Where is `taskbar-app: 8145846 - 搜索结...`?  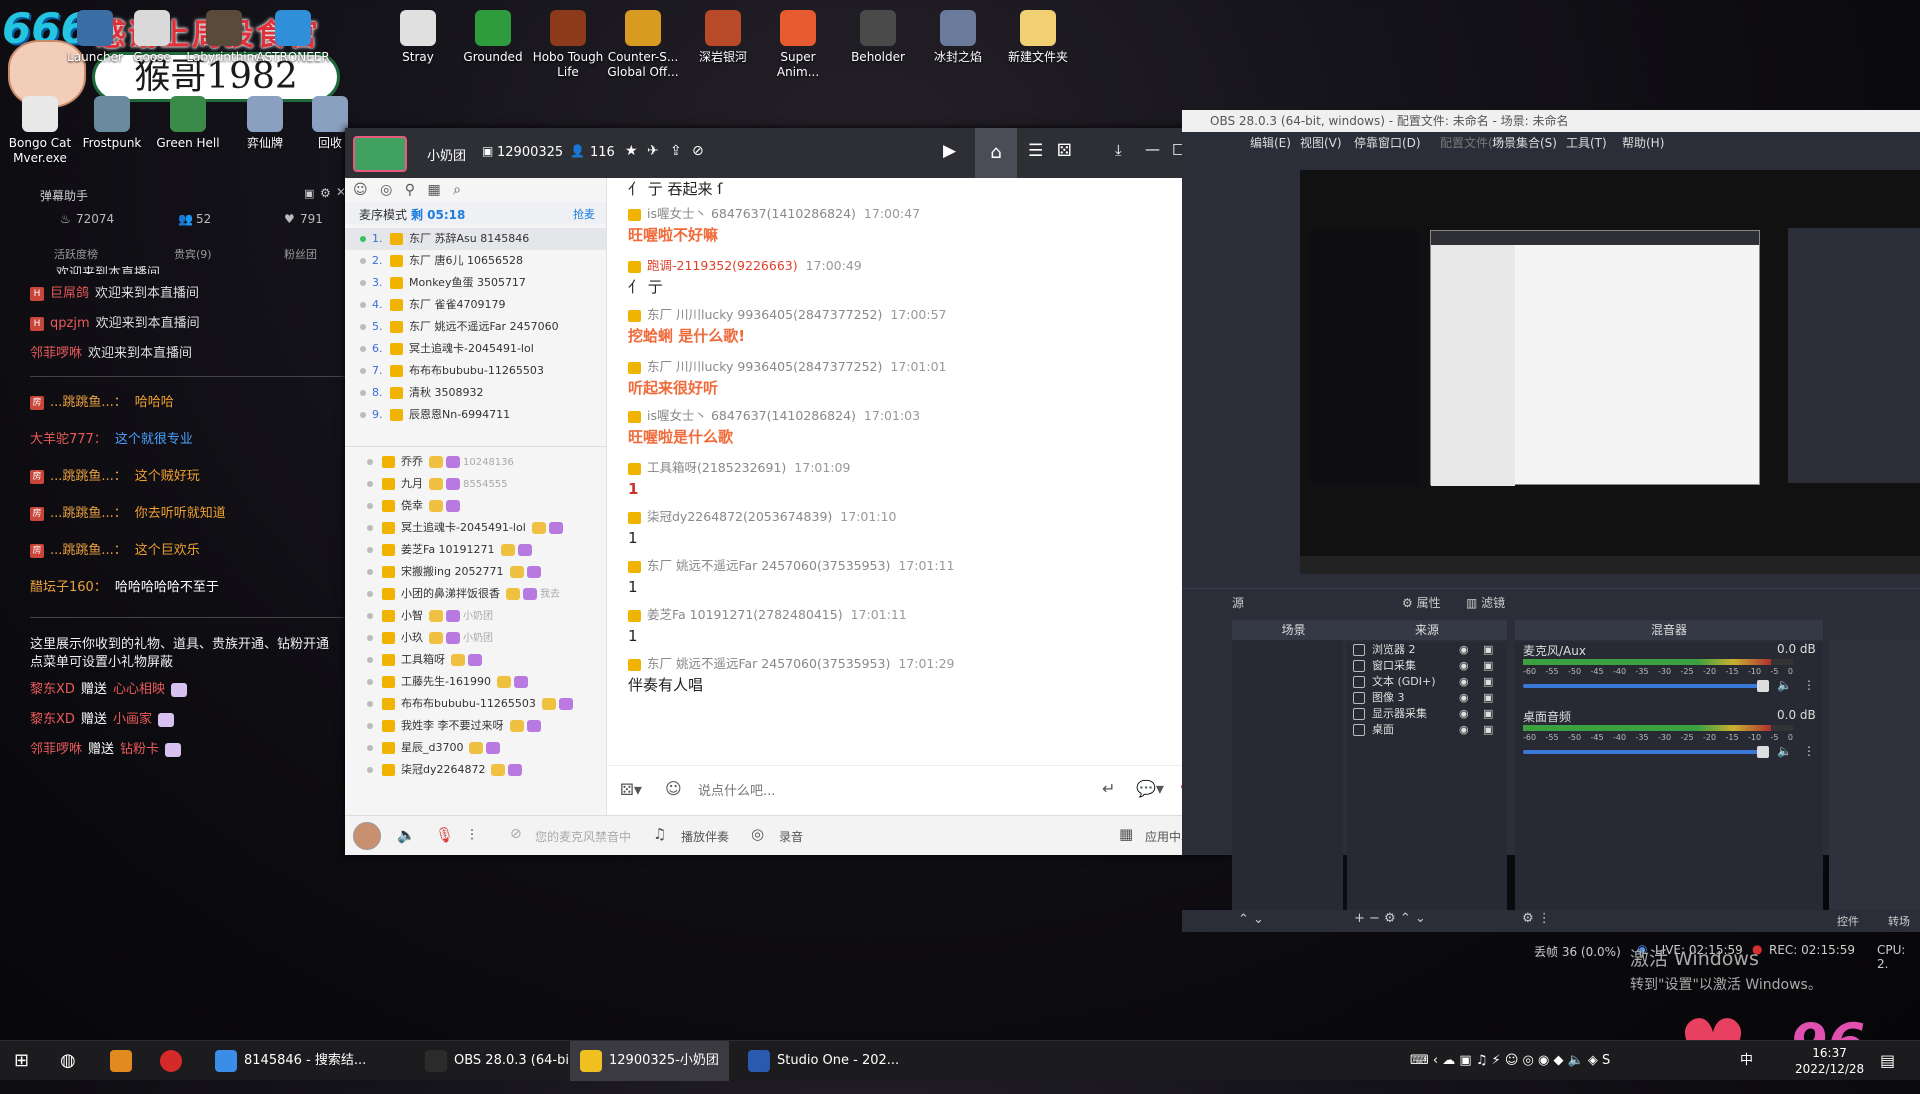
taskbar-app: 8145846 - 搜索结... is located at coordinates (290, 1061).